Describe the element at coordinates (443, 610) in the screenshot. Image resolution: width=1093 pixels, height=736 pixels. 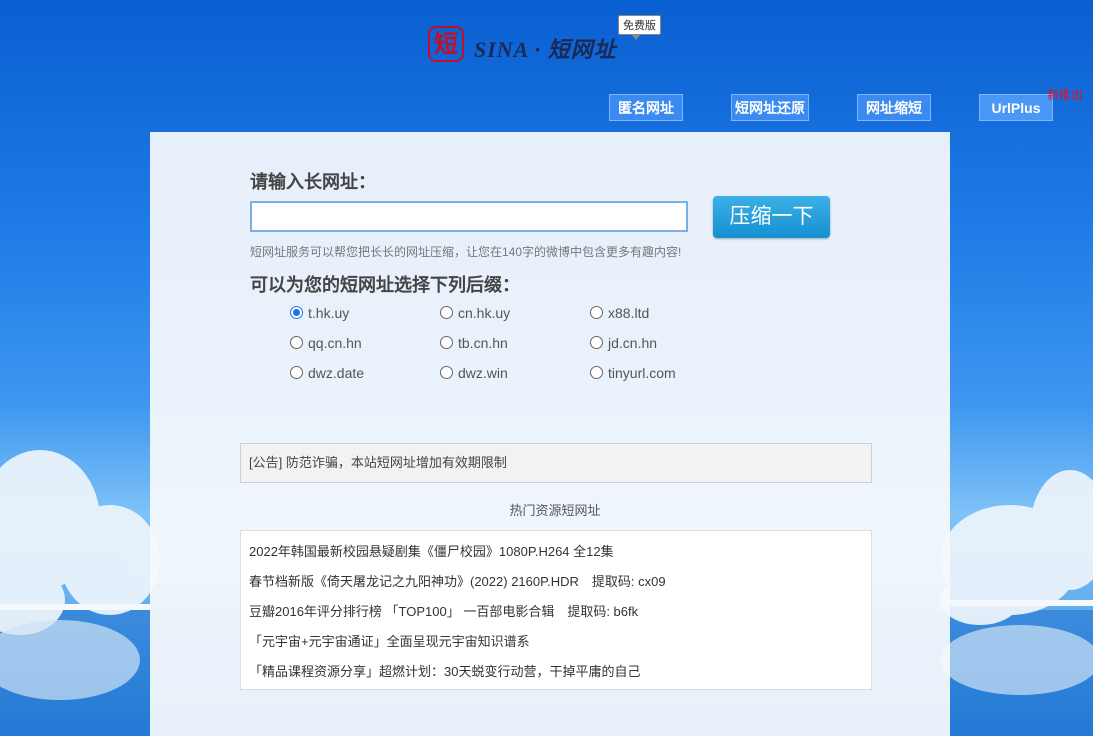
I see `list-item: 豆瓣2016年评分排行榜 「TOP100」 一百部电影合辑 提取码: b6fk` at that location.